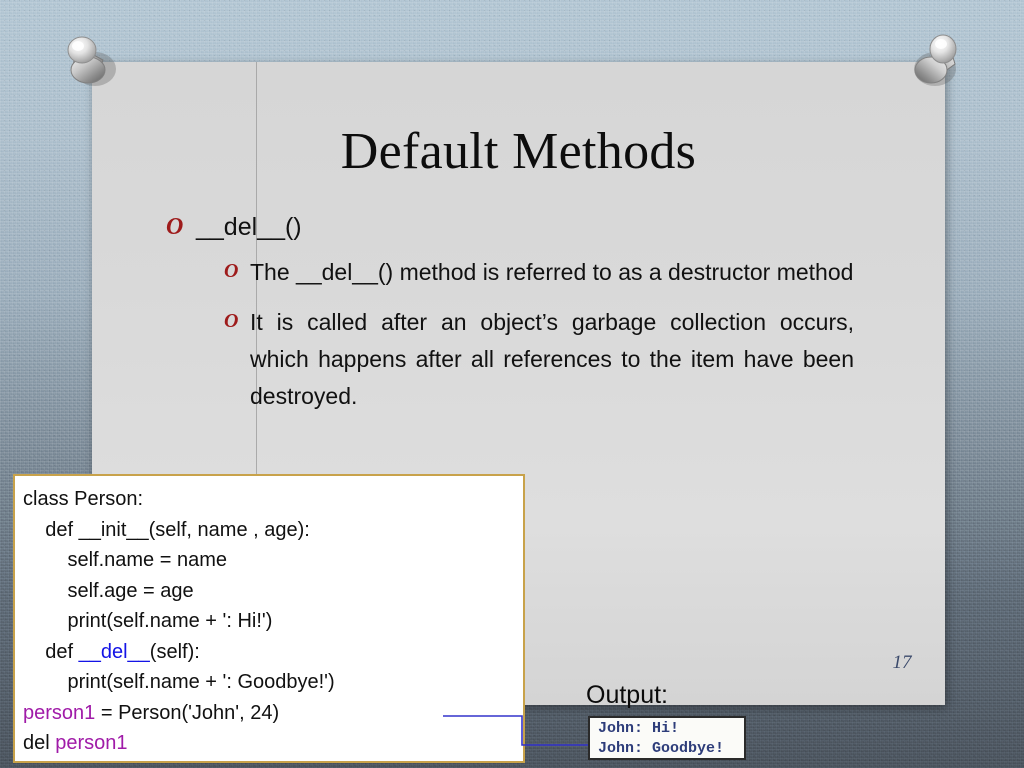  What do you see at coordinates (639, 728) in the screenshot?
I see `output-line: John: Hi!` at bounding box center [639, 728].